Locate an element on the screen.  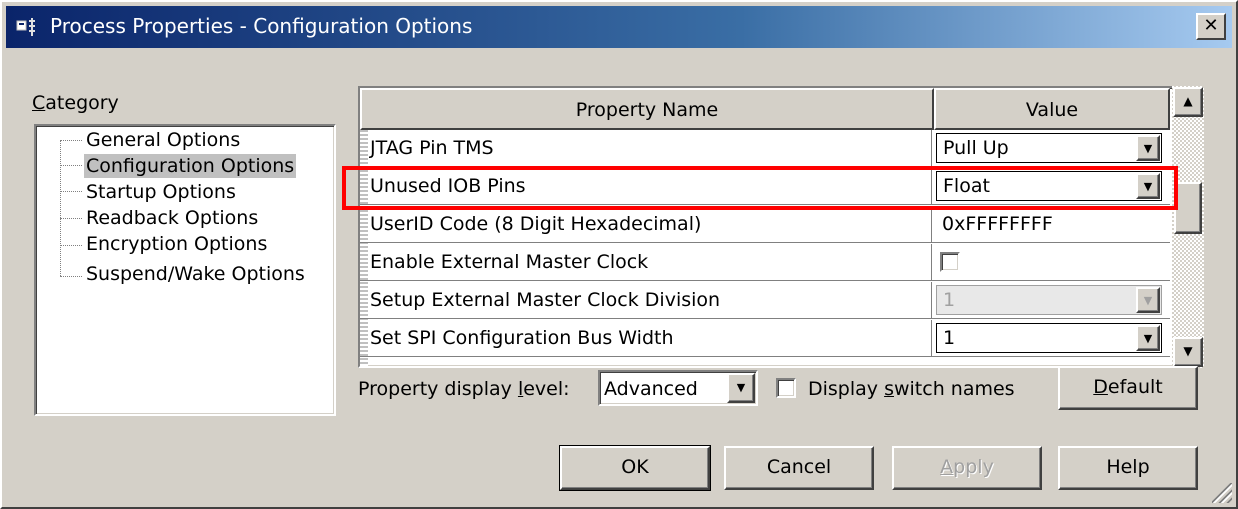
tree-item-encryption-options: Encryption Options is located at coordinates (176, 244).